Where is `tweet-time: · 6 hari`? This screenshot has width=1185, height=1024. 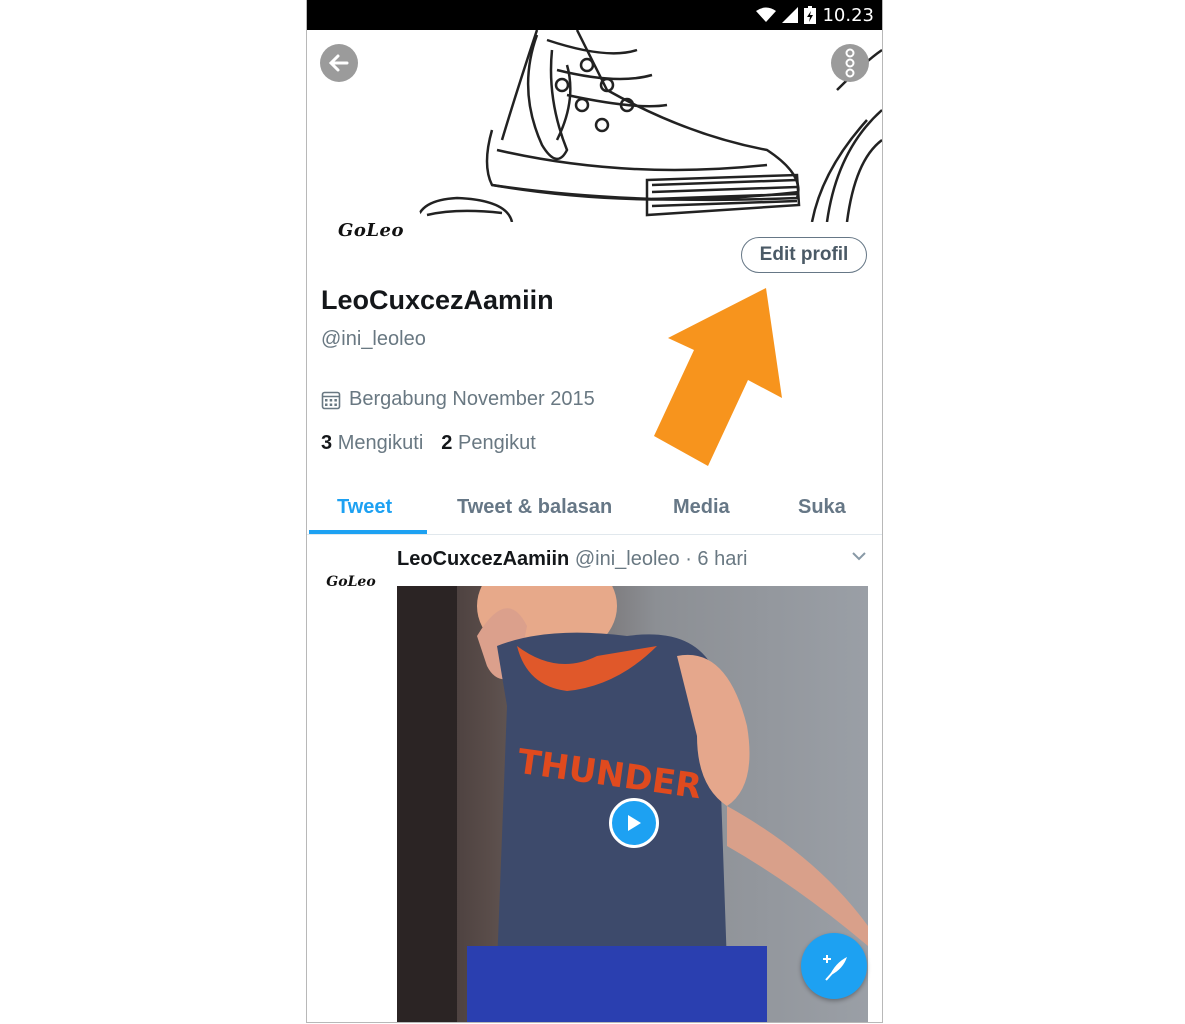 tweet-time: · 6 hari is located at coordinates (716, 559).